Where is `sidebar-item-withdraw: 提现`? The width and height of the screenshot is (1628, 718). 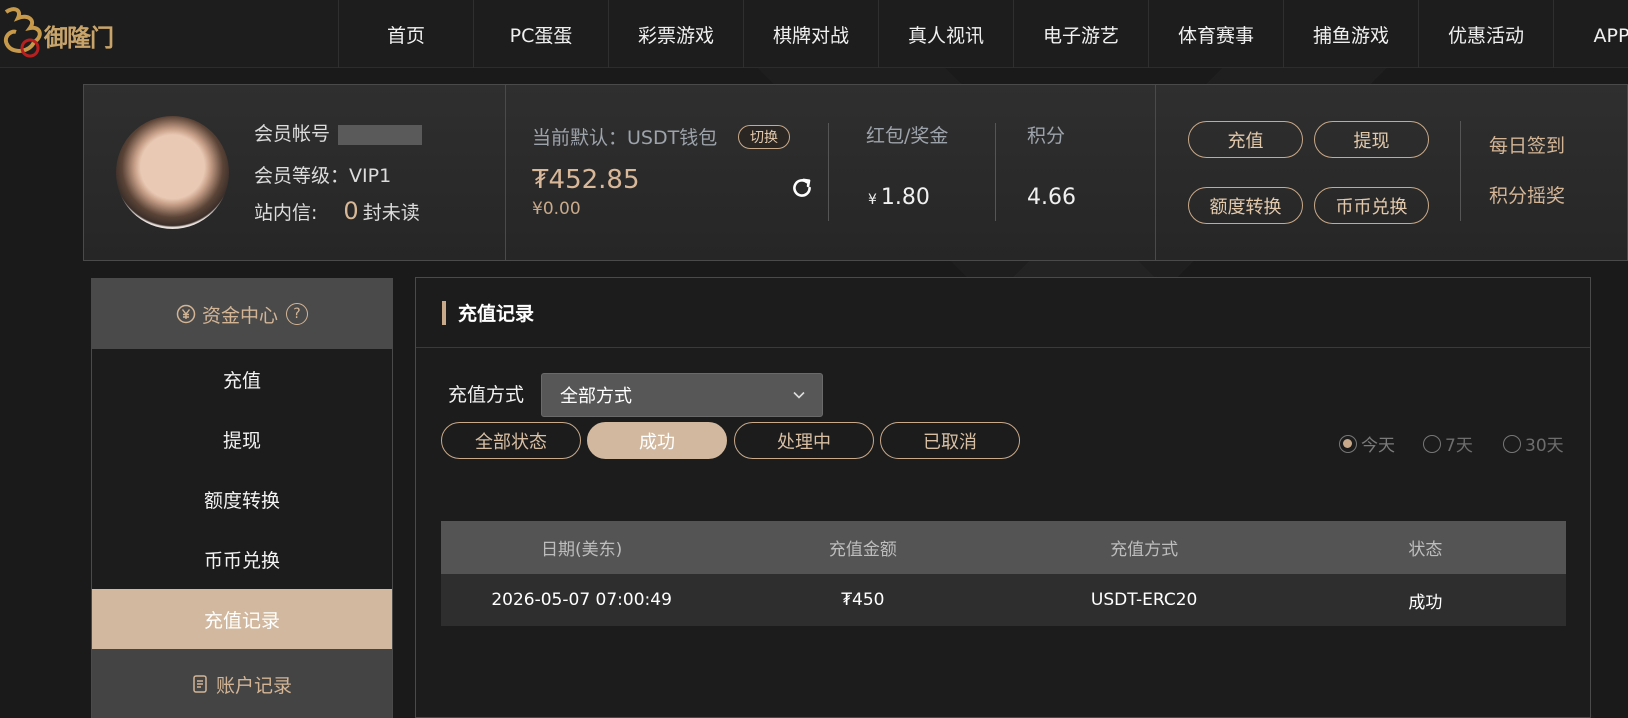
sidebar-item-withdraw: 提现 is located at coordinates (242, 439).